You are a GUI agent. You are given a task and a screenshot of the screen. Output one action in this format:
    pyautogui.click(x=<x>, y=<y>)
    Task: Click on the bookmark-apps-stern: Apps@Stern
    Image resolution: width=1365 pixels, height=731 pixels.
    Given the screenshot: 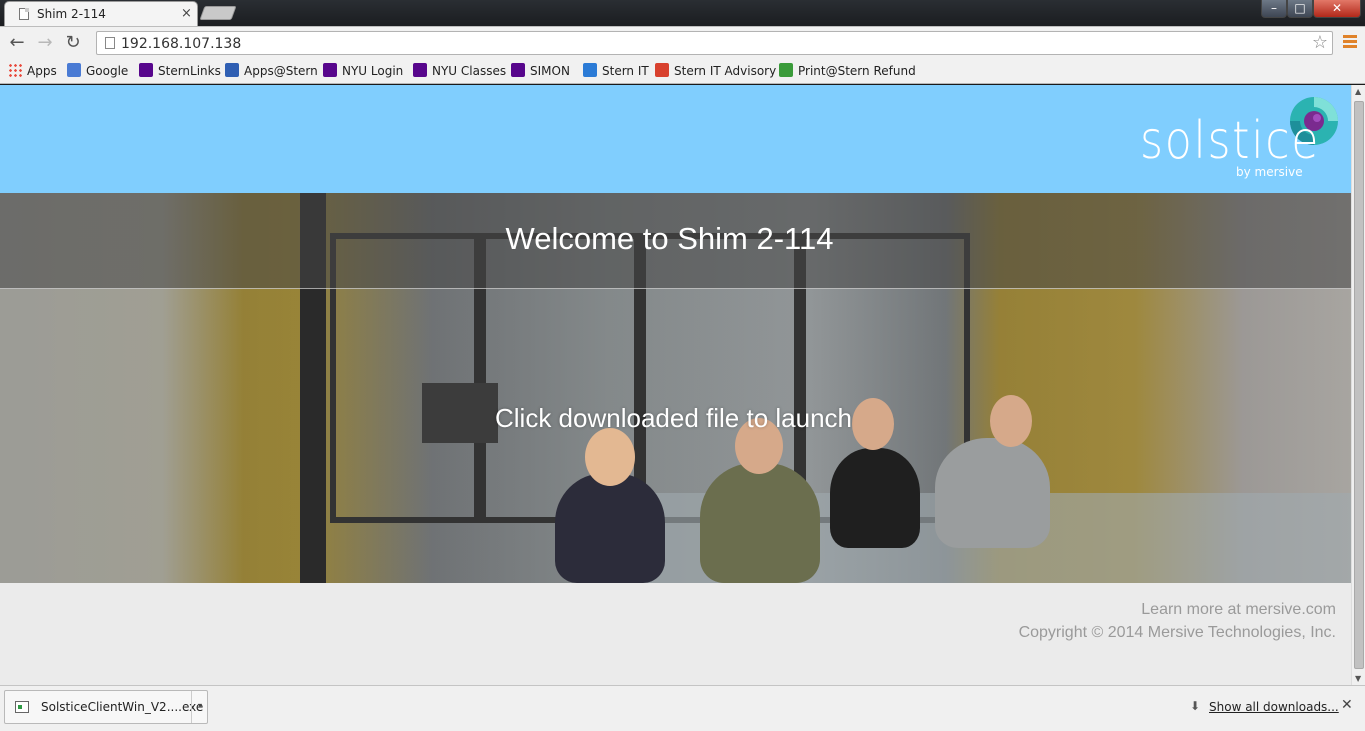 What is the action you would take?
    pyautogui.click(x=271, y=71)
    